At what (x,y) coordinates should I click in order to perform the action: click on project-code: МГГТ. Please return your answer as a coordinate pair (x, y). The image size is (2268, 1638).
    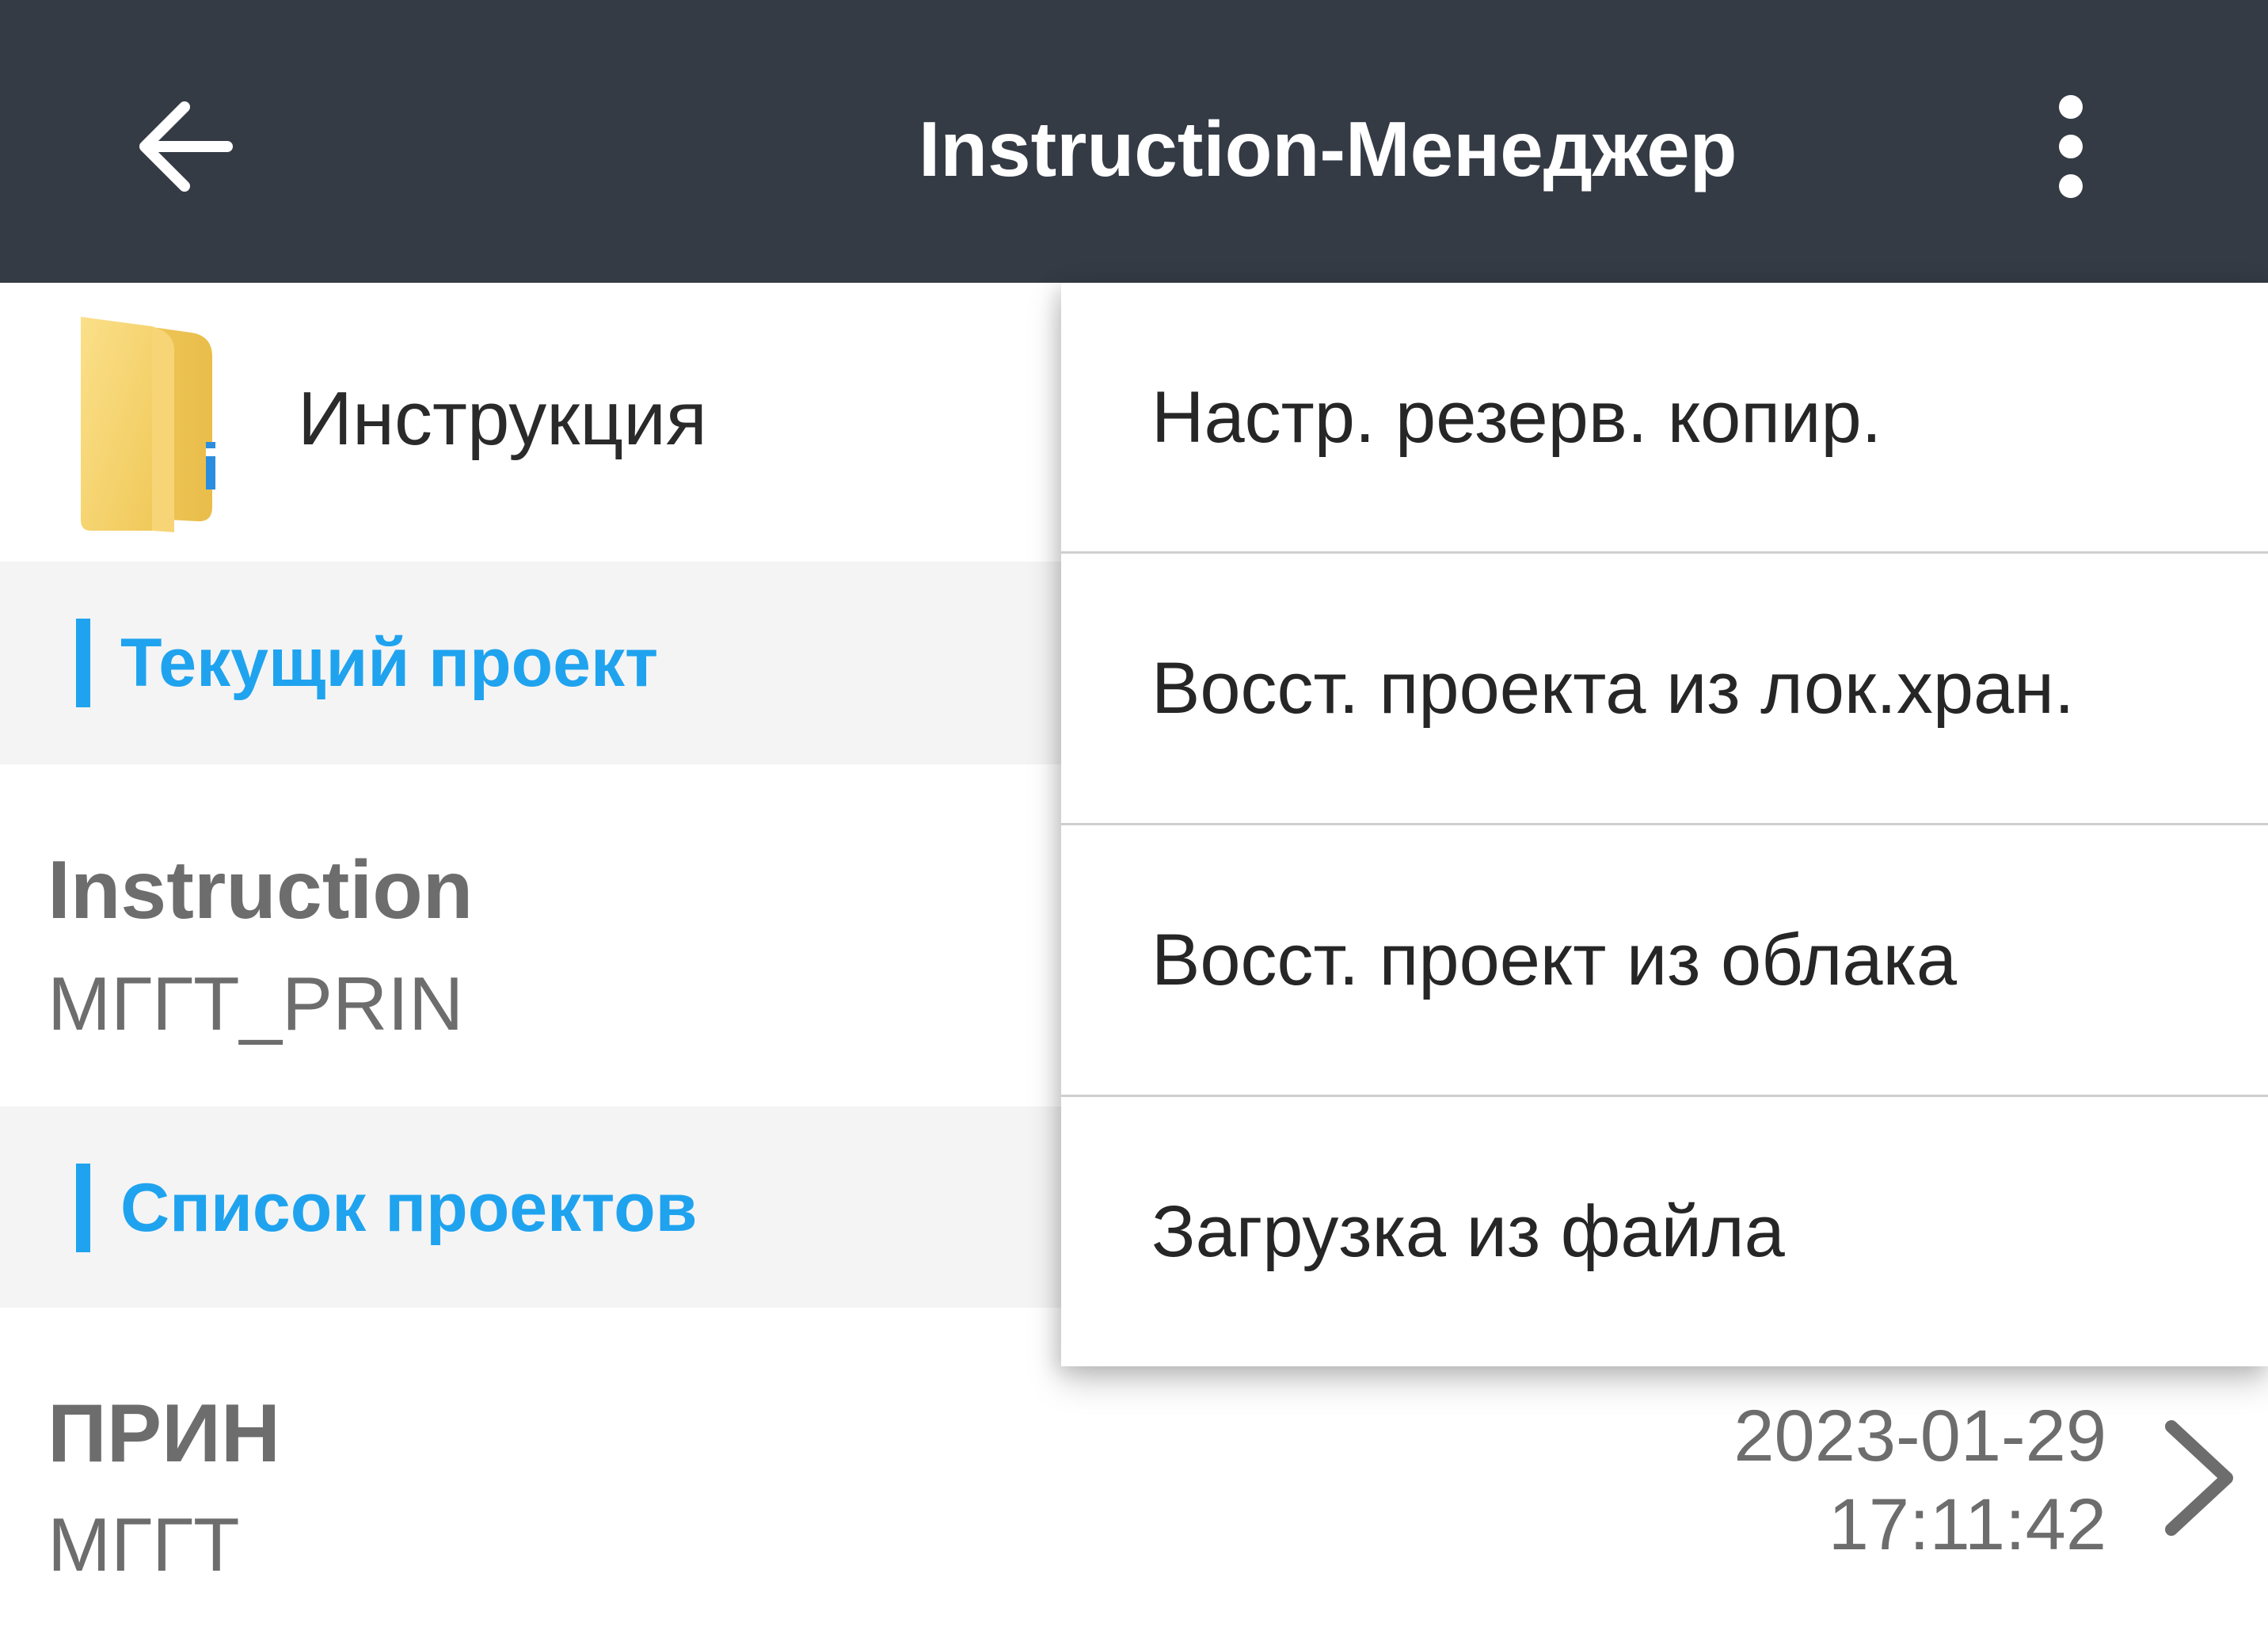
    Looking at the image, I should click on (144, 1545).